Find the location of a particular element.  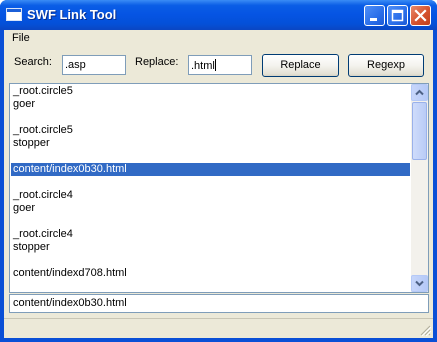

scroll-up-button is located at coordinates (419, 92).